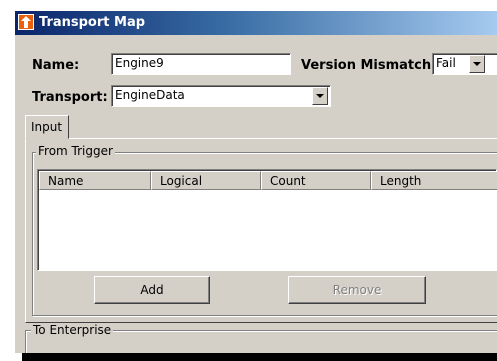 Image resolution: width=497 pixels, height=361 pixels. Describe the element at coordinates (464, 64) in the screenshot. I see `version-mismatch-select: Fail` at that location.